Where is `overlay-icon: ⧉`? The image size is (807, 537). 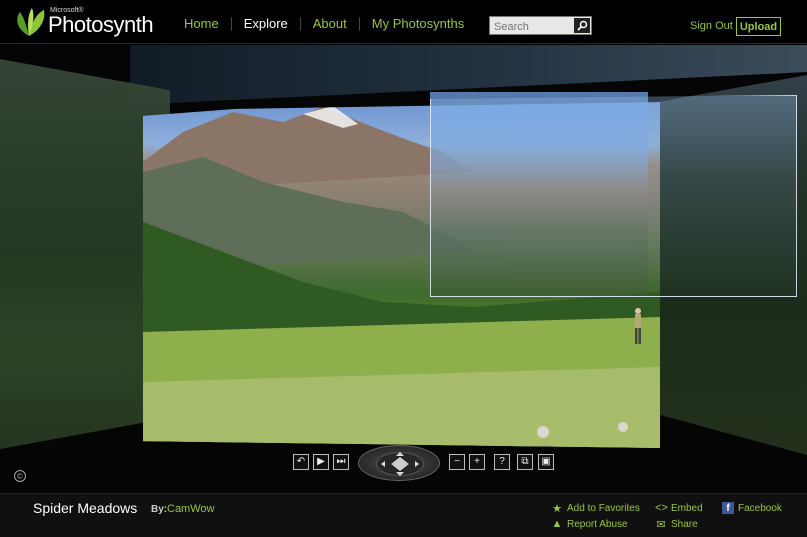
overlay-icon: ⧉ is located at coordinates (525, 461).